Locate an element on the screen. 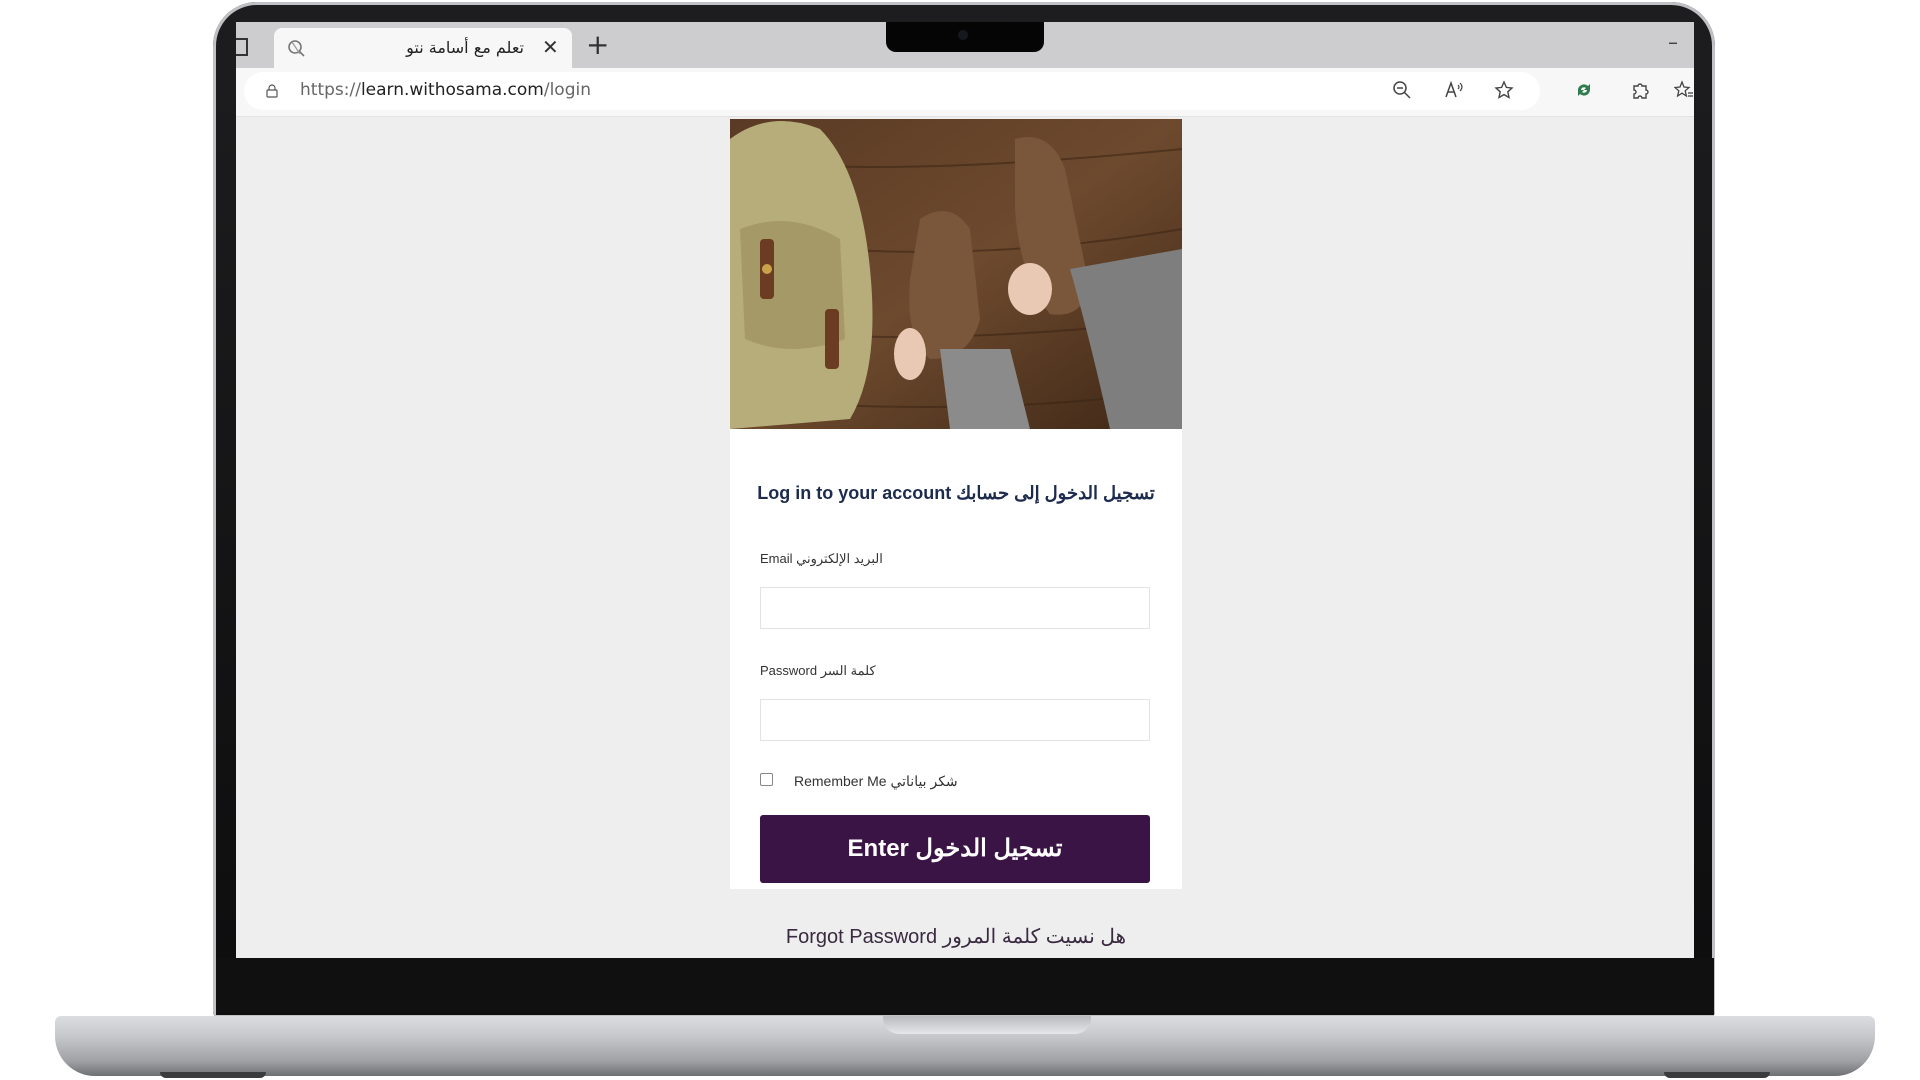  url-path: /login is located at coordinates (567, 90).